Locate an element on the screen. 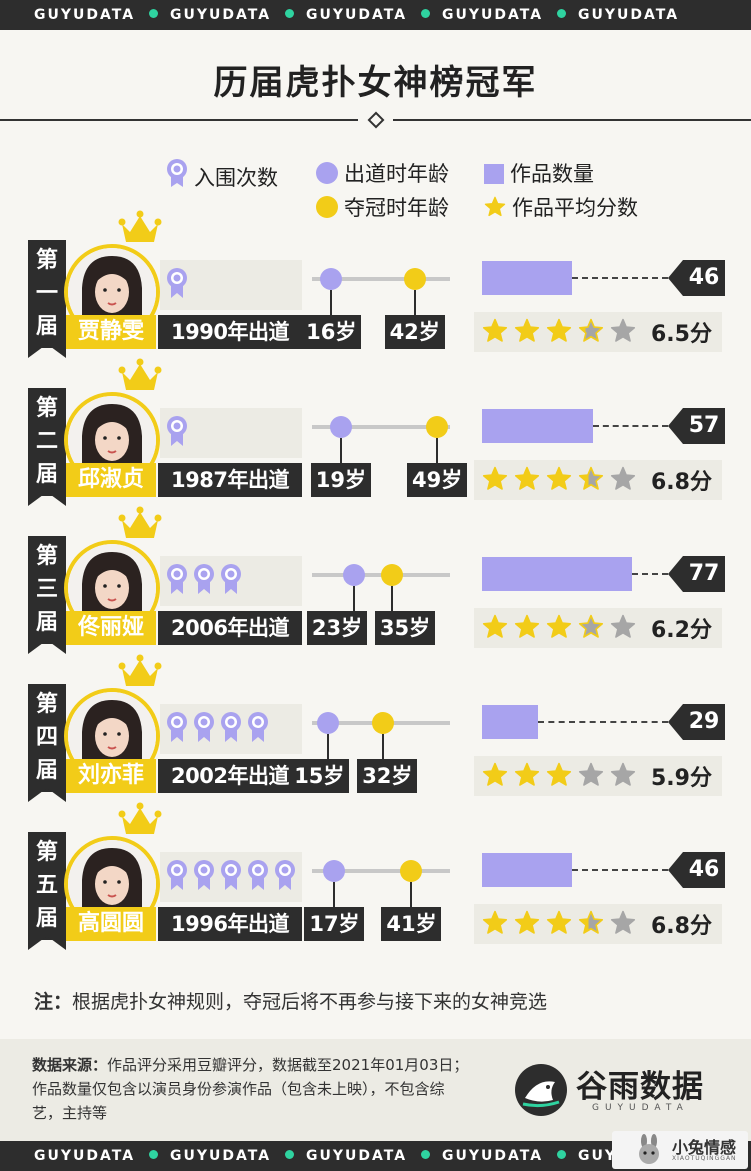 The width and height of the screenshot is (751, 1171). rank-tag: 第五届 is located at coordinates (47, 886).